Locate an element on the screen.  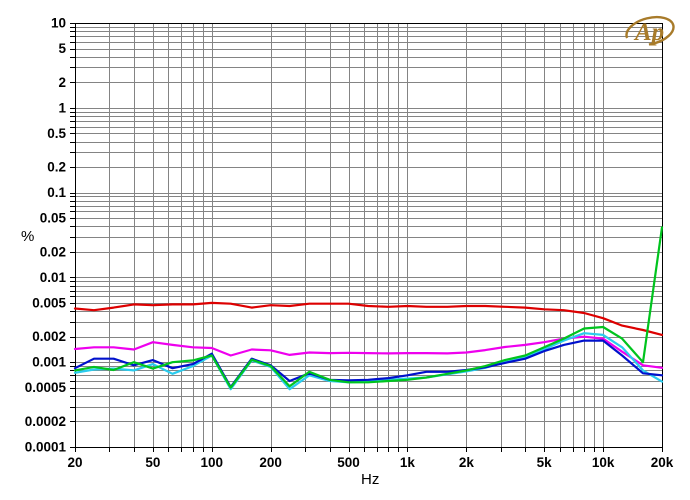
svg-text: 500 is located at coordinates (348, 462).